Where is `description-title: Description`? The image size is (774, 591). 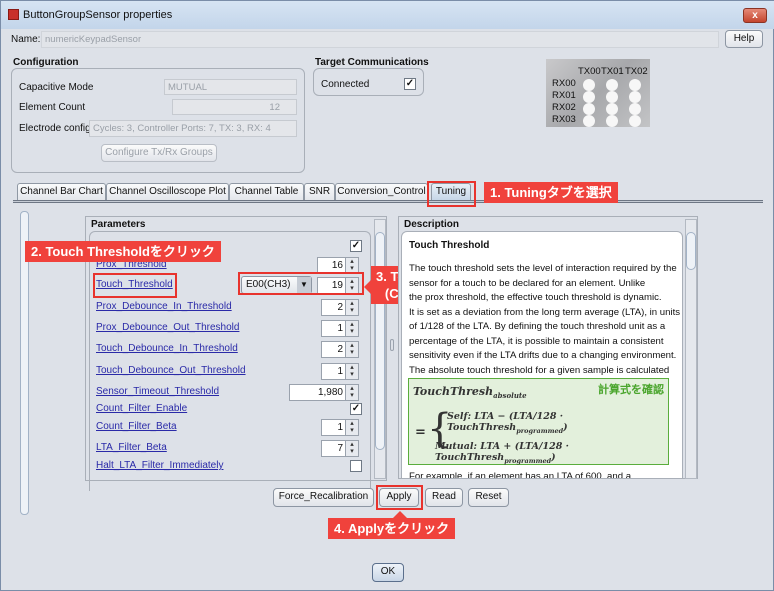 description-title: Description is located at coordinates (432, 224).